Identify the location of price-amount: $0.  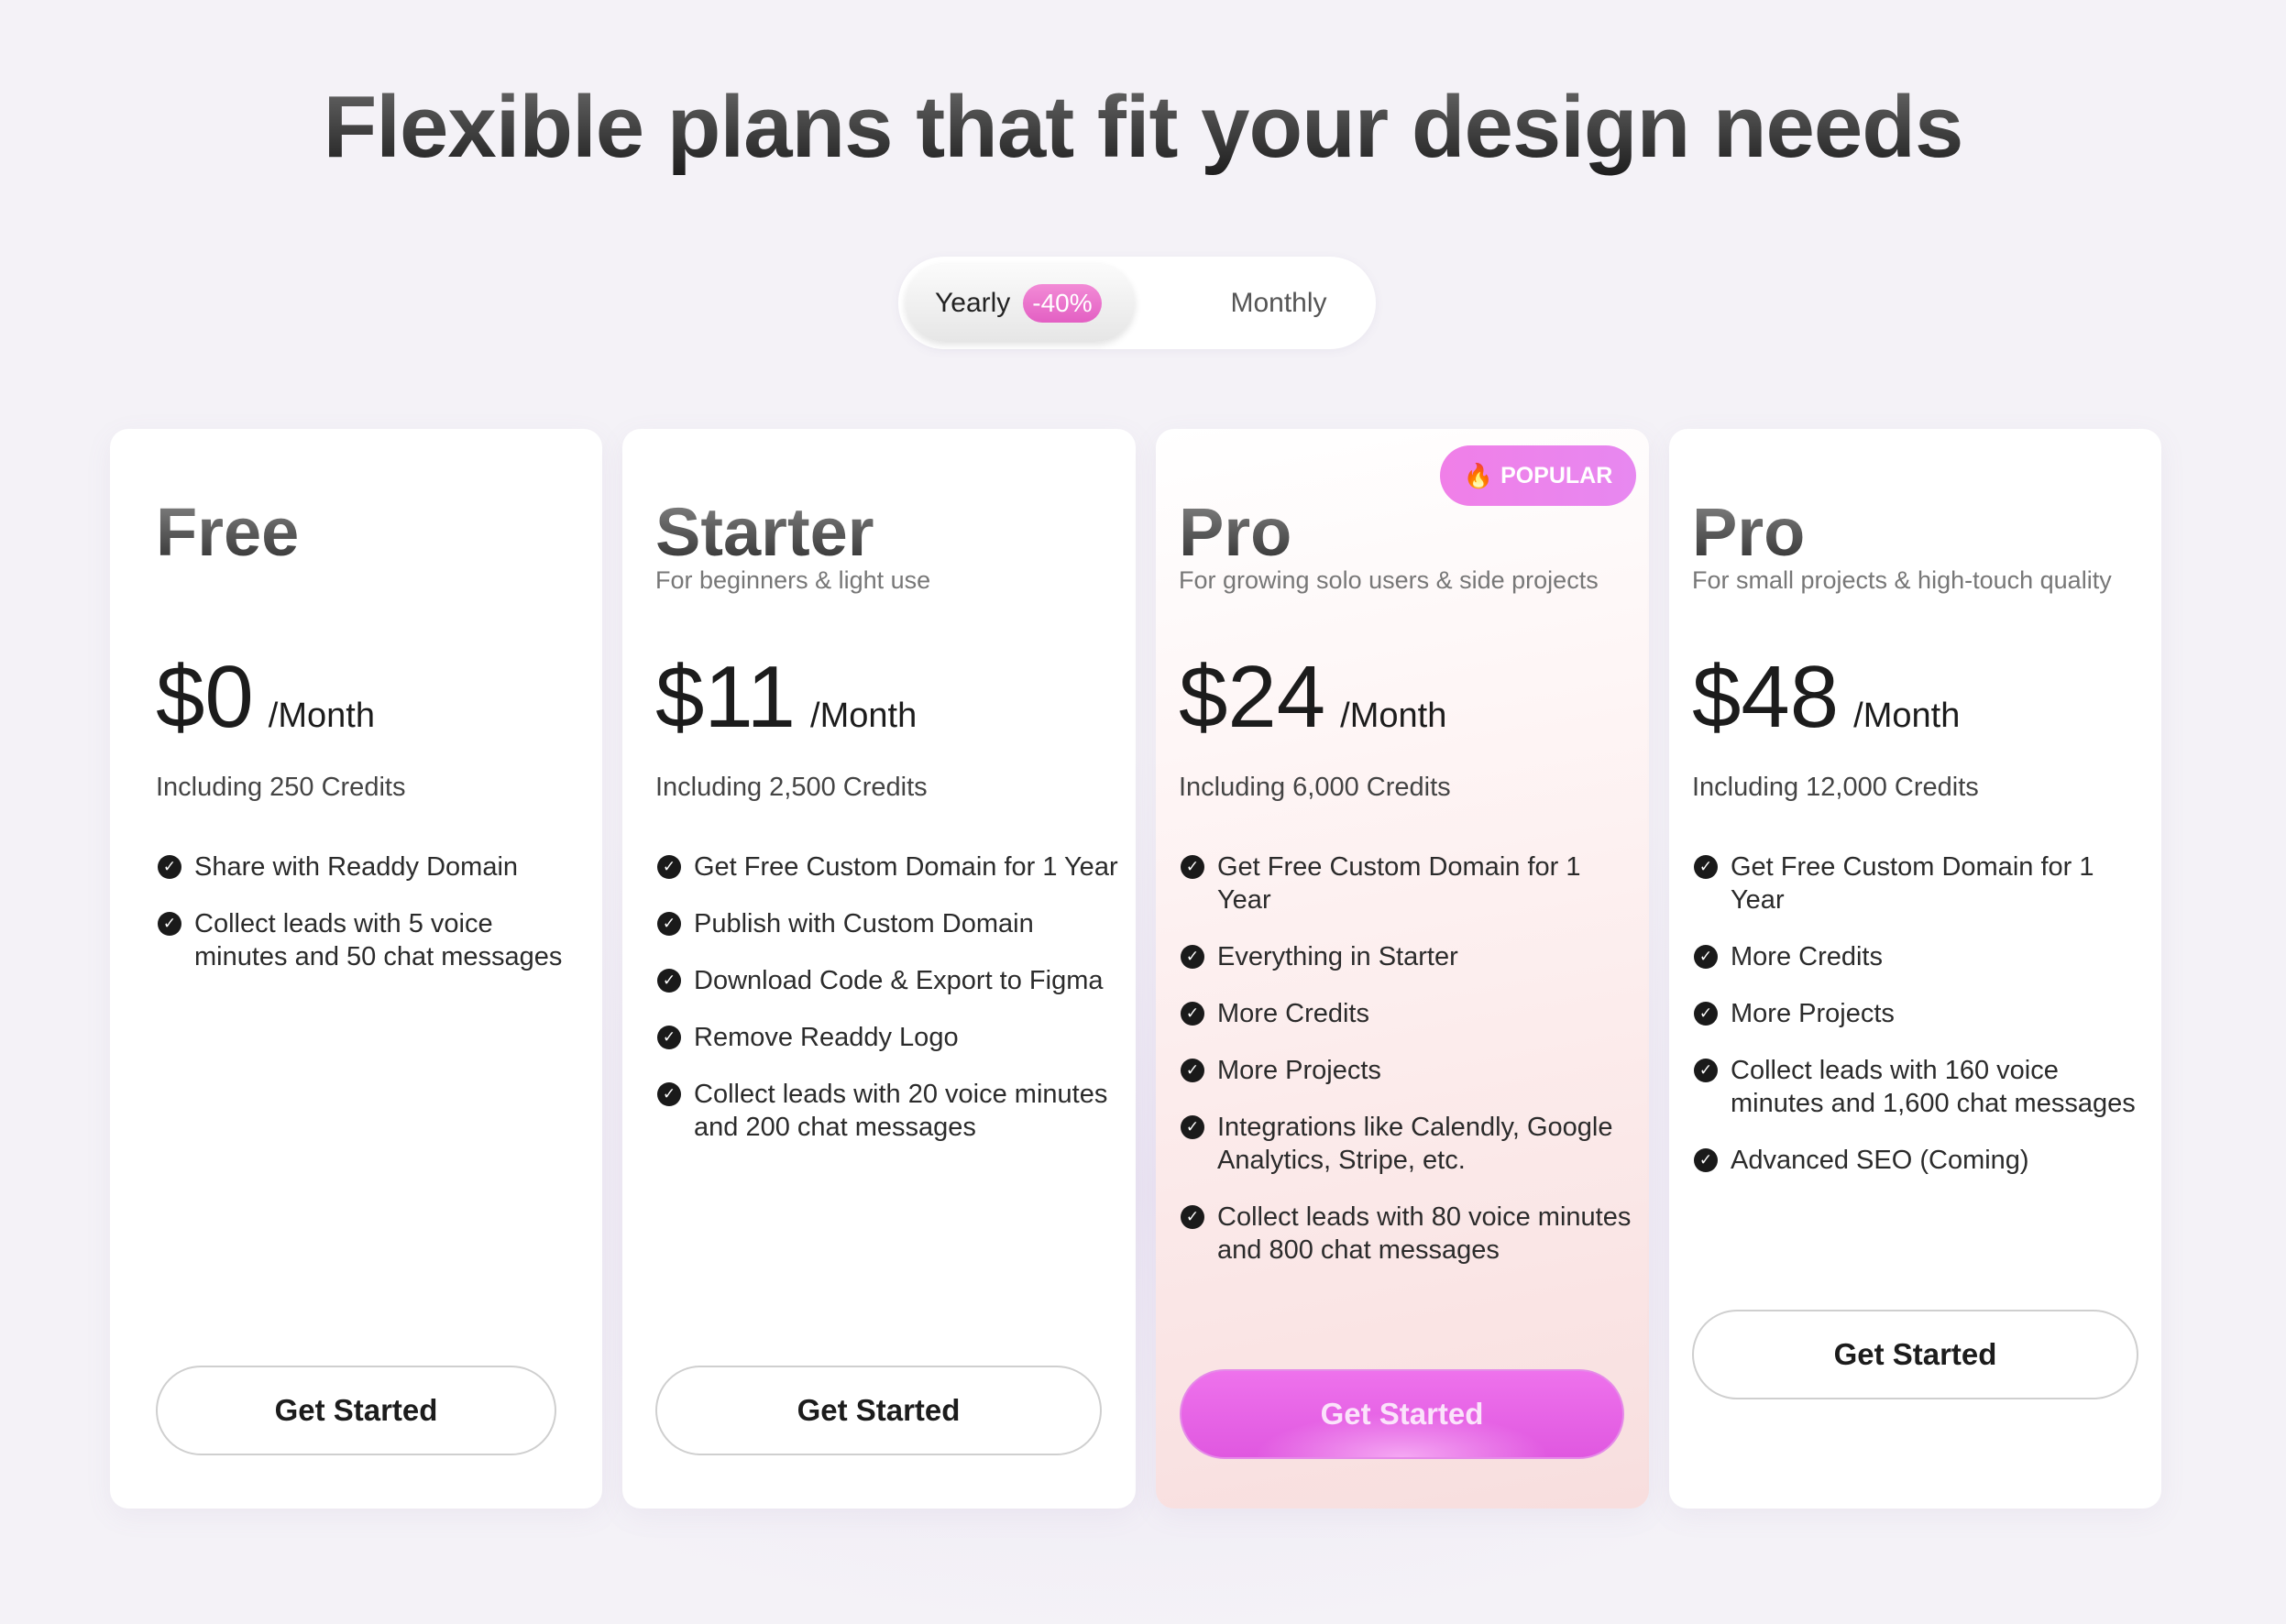
(205, 697).